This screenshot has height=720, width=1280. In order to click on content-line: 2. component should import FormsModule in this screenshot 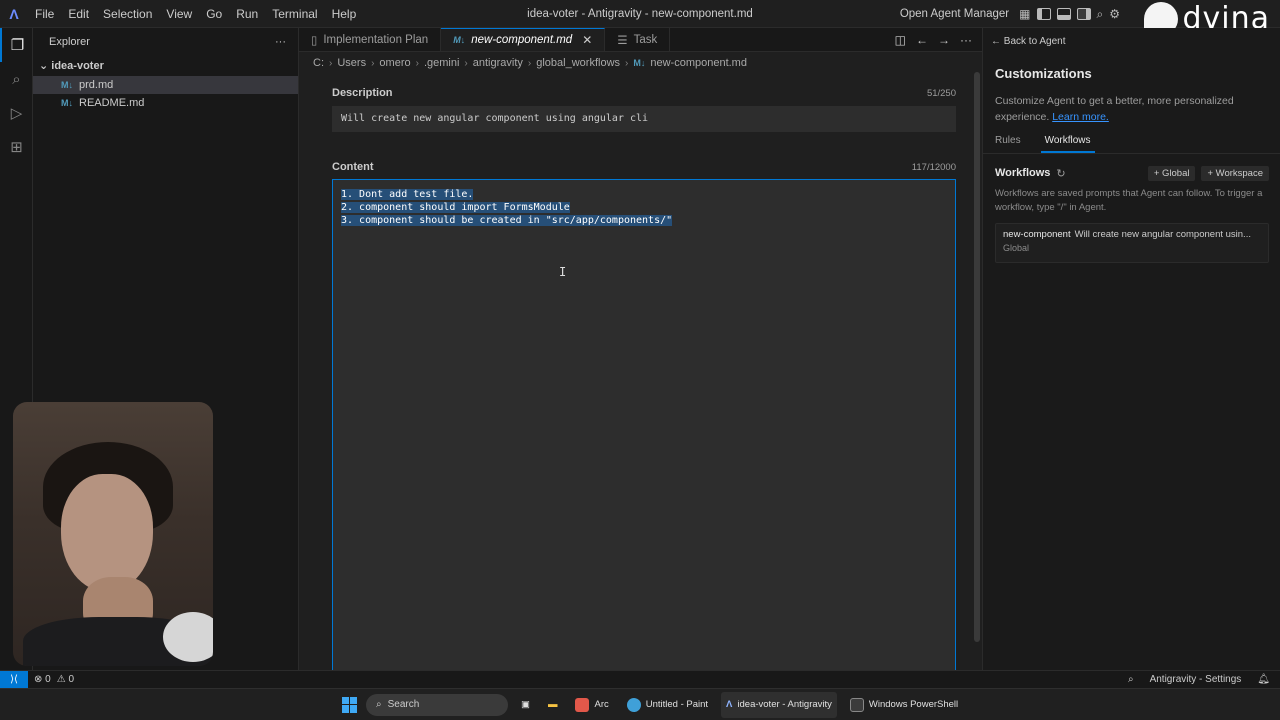, I will do `click(644, 207)`.